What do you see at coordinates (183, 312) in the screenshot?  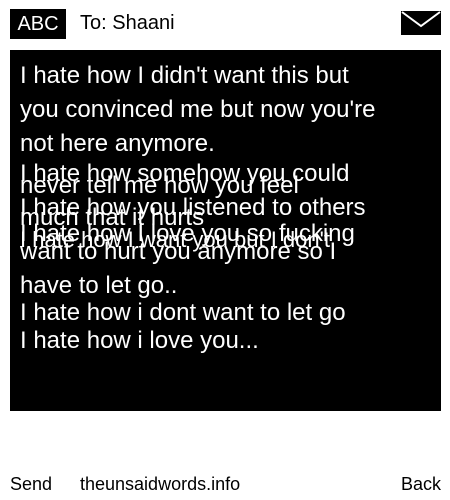 I see `message-line: I hate how i dont want to let go` at bounding box center [183, 312].